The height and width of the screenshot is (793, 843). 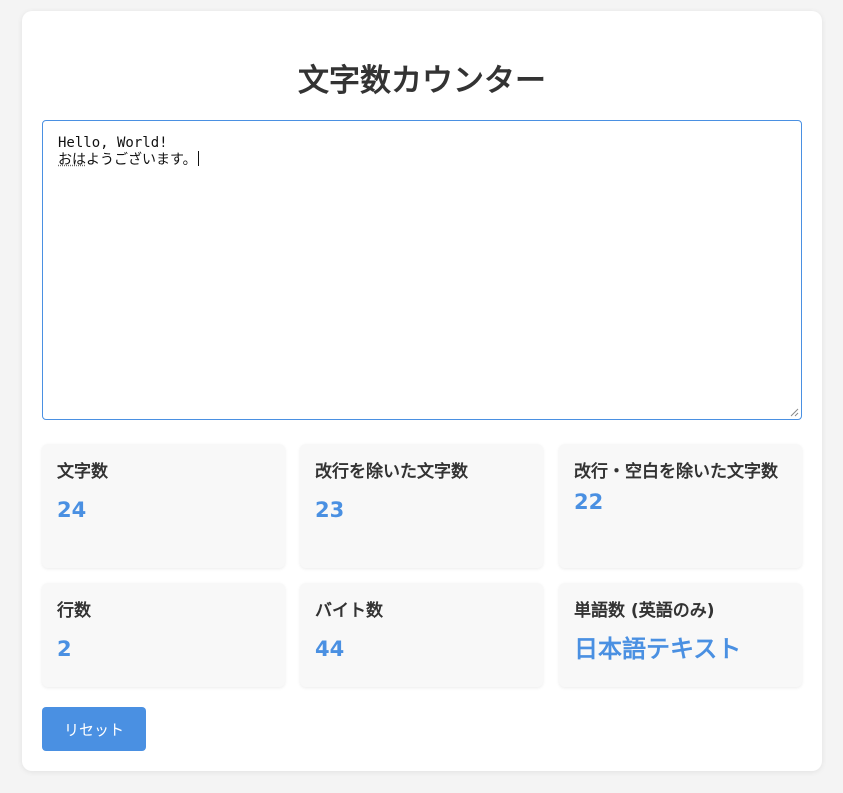 I want to click on stat-label: 改行・空白を除いた文字数, so click(x=676, y=472).